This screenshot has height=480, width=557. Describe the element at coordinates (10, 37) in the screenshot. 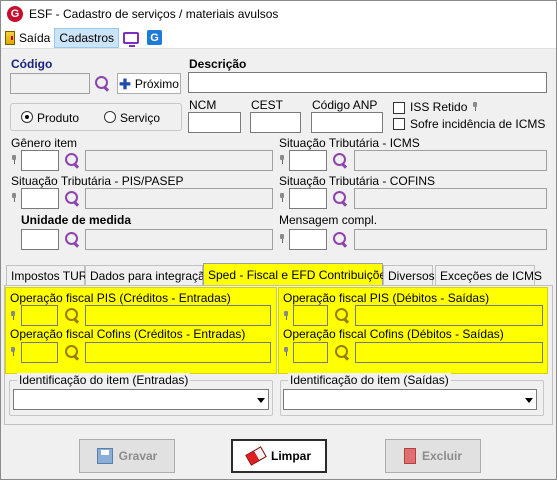

I see `exit-door-icon` at that location.